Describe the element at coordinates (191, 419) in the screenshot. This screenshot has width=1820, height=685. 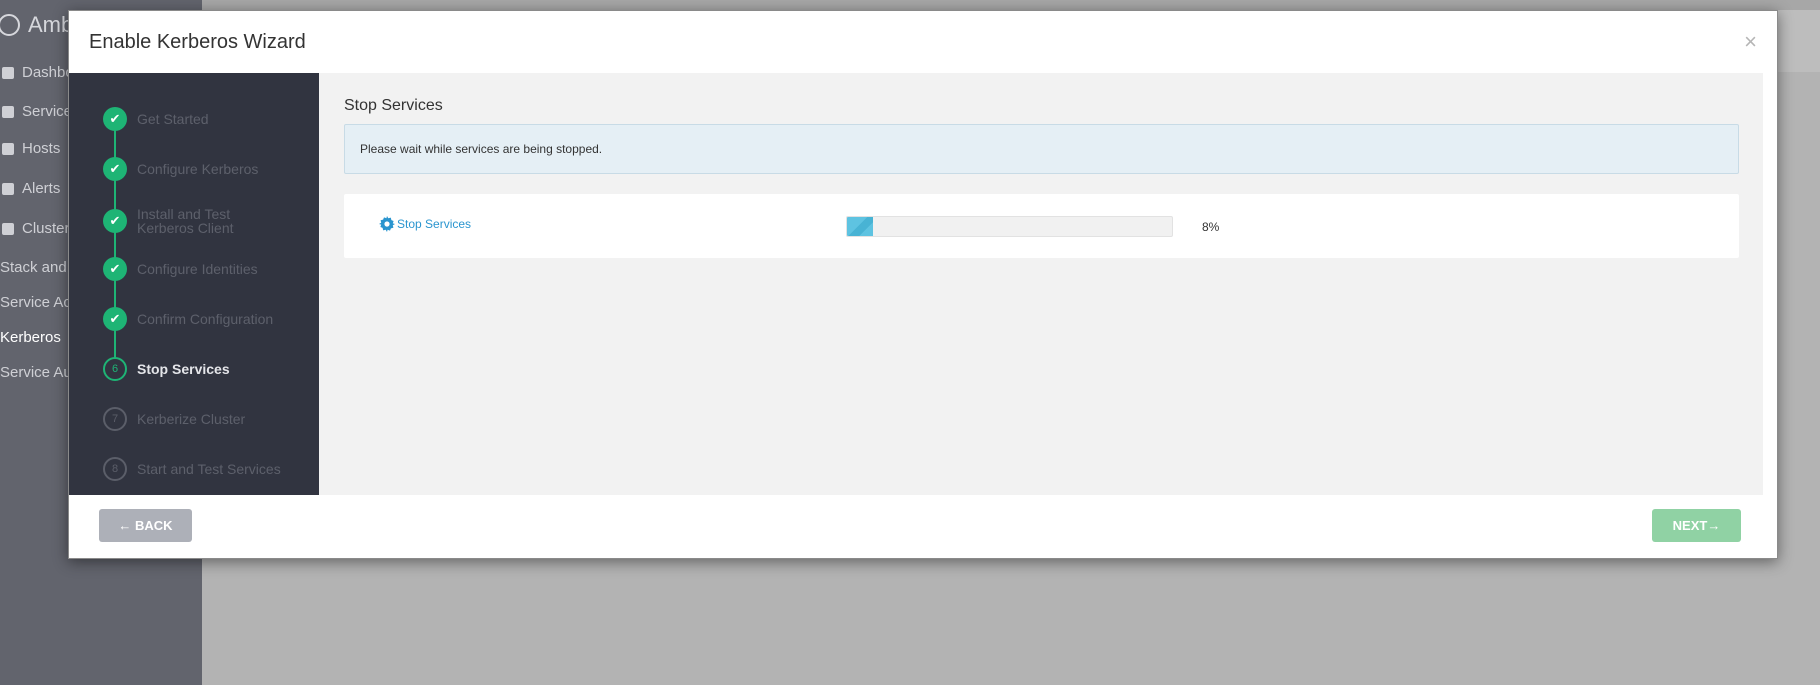
I see `step-label: Kerberize Cluster` at that location.